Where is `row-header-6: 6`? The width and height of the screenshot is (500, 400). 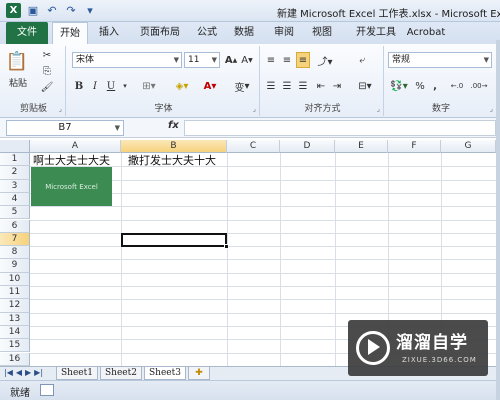
row-header-6: 6 is located at coordinates (15, 226).